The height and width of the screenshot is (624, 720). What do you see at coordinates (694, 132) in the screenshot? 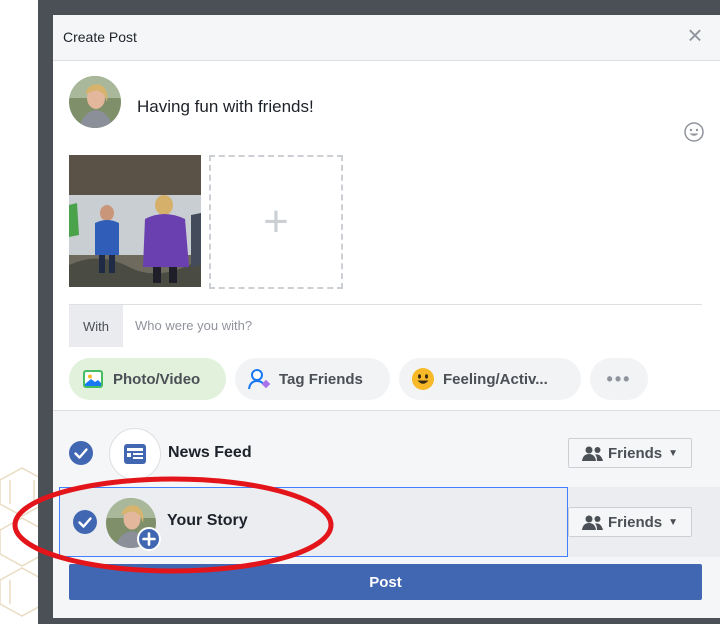
I see `emoji-icon` at bounding box center [694, 132].